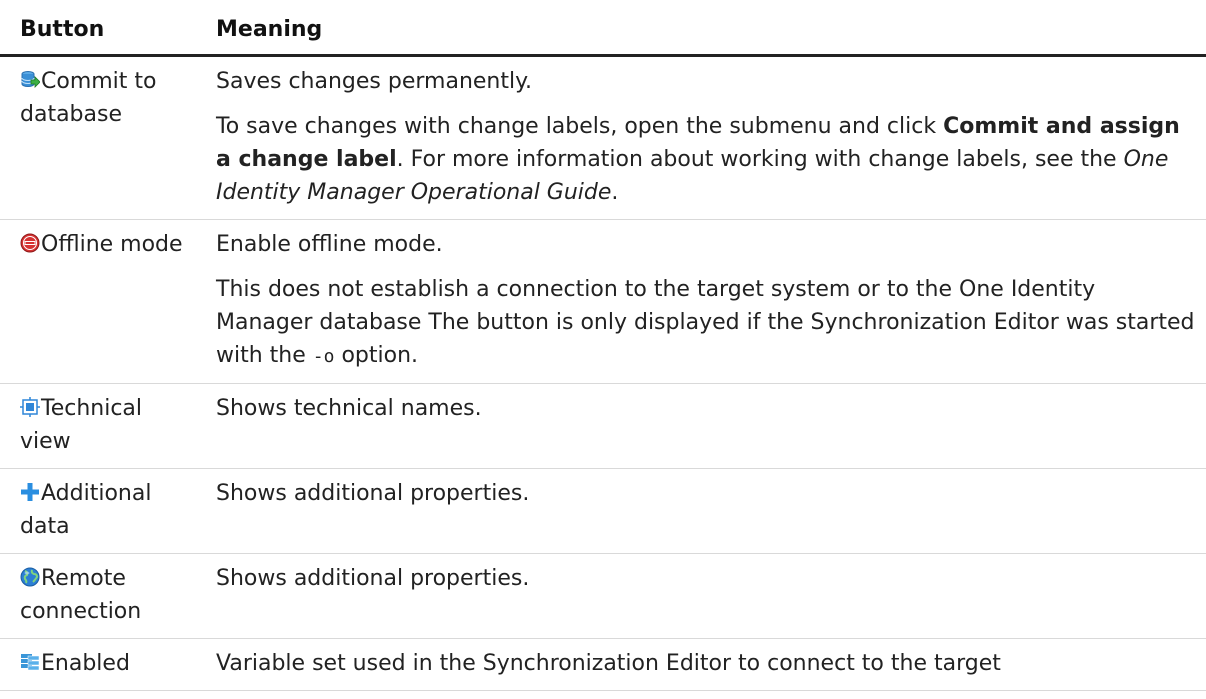 The height and width of the screenshot is (699, 1206). I want to click on meaning-text: Enable offline mode., so click(329, 244).